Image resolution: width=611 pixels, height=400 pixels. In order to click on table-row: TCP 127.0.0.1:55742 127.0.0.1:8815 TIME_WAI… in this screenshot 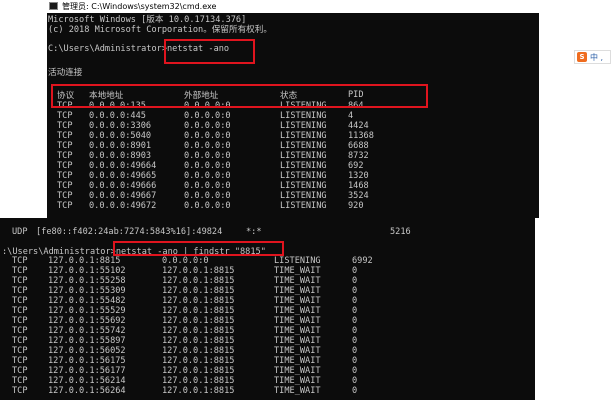, I will do `click(202, 331)`.